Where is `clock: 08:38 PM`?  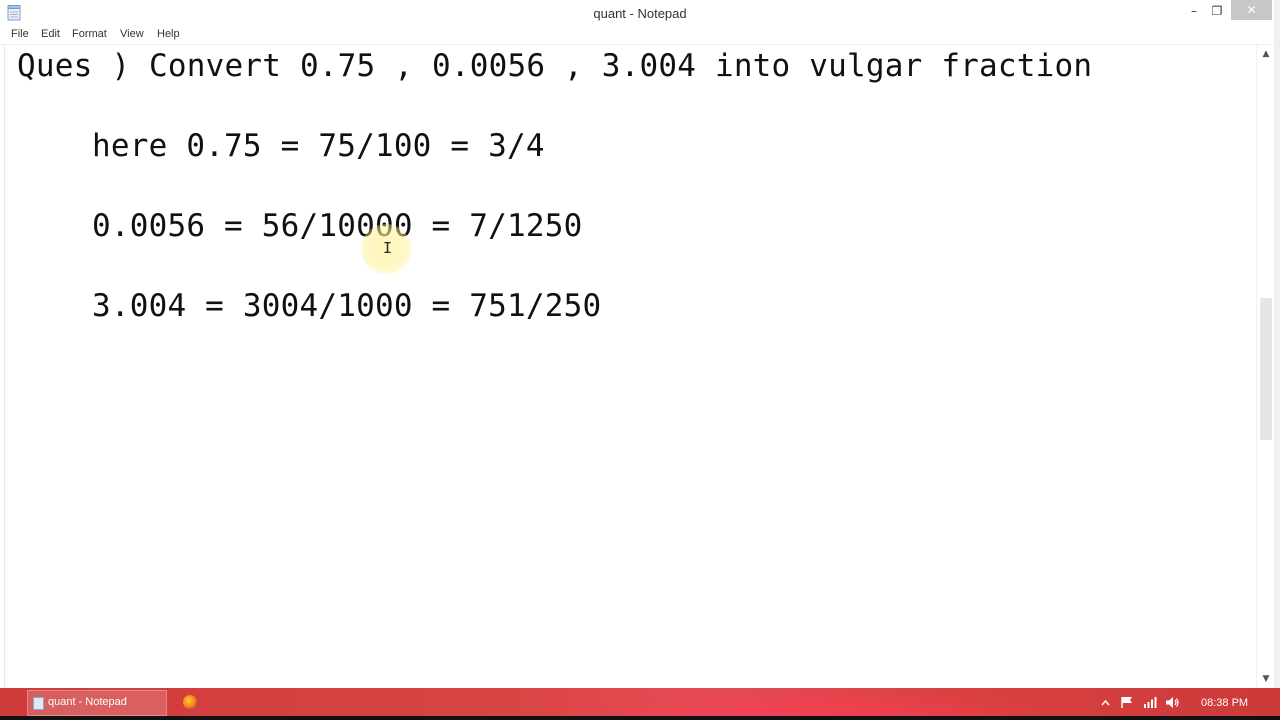
clock: 08:38 PM is located at coordinates (1224, 703).